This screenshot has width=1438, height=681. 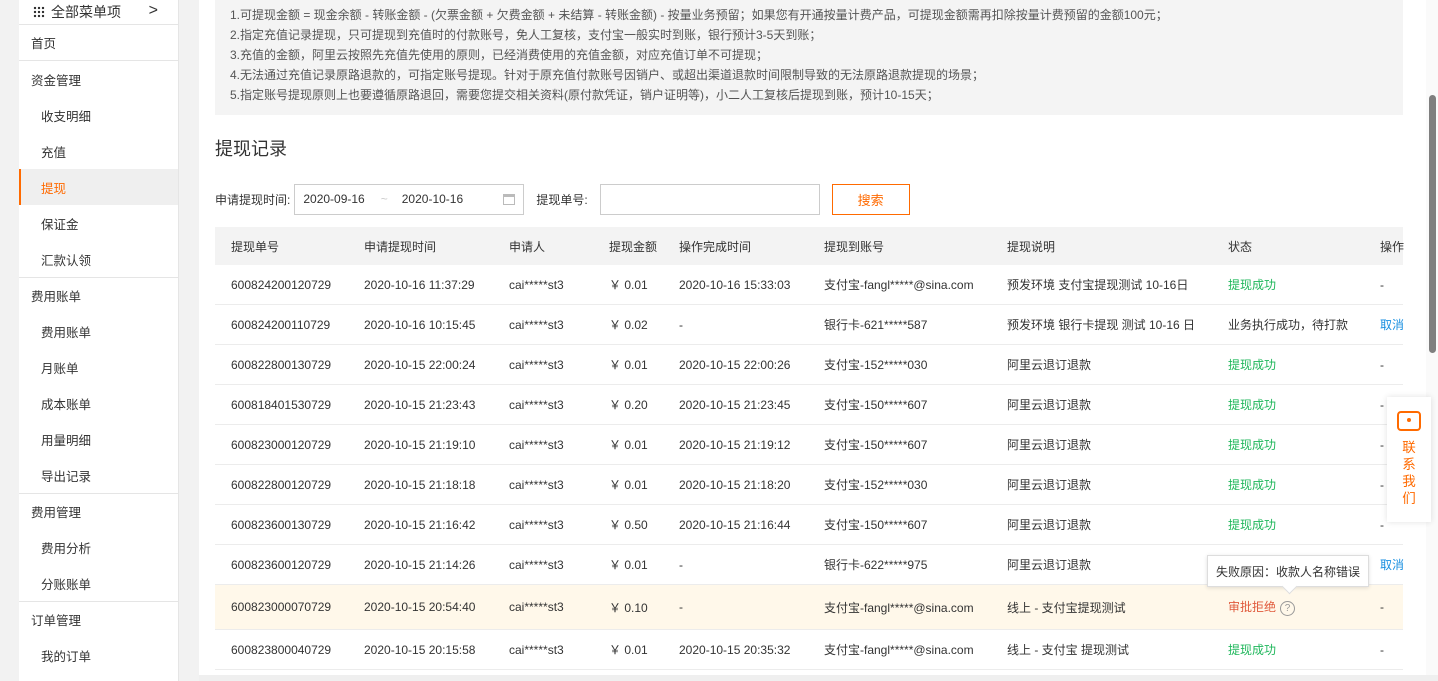 I want to click on cell-amount: ￥ 0.50, so click(x=628, y=525).